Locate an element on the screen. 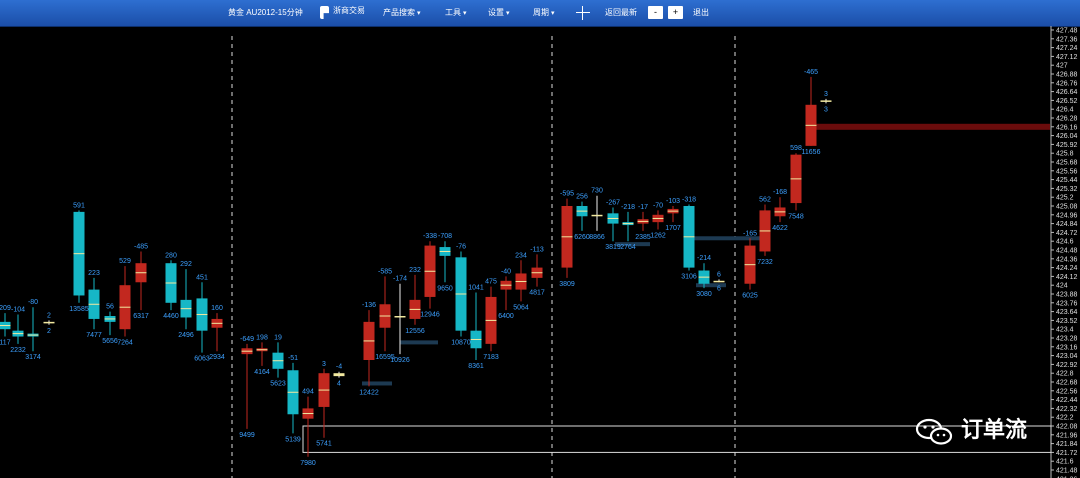 The image size is (1080, 478). candle-delta-label: -218 is located at coordinates (628, 207).